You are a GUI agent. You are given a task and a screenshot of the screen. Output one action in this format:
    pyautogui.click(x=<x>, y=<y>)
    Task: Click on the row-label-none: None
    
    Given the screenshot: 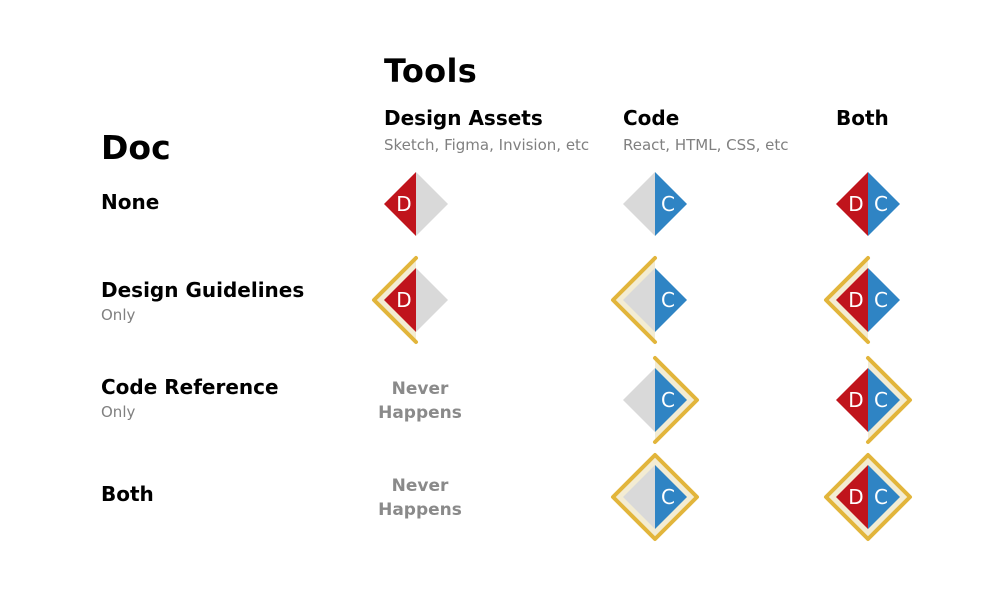 What is the action you would take?
    pyautogui.click(x=130, y=202)
    